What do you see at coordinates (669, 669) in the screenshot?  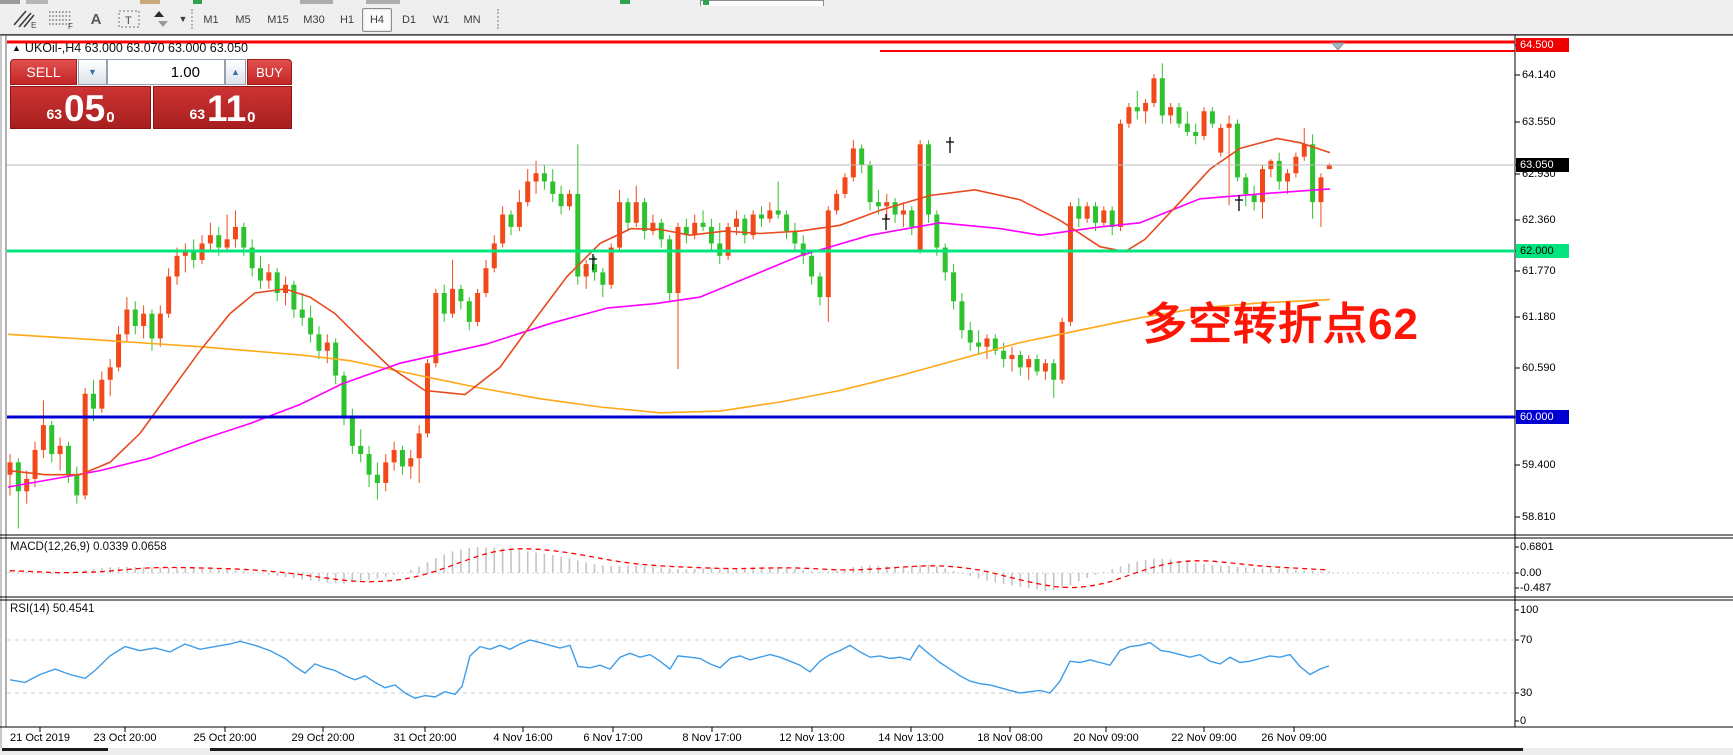 I see `rsi-line` at bounding box center [669, 669].